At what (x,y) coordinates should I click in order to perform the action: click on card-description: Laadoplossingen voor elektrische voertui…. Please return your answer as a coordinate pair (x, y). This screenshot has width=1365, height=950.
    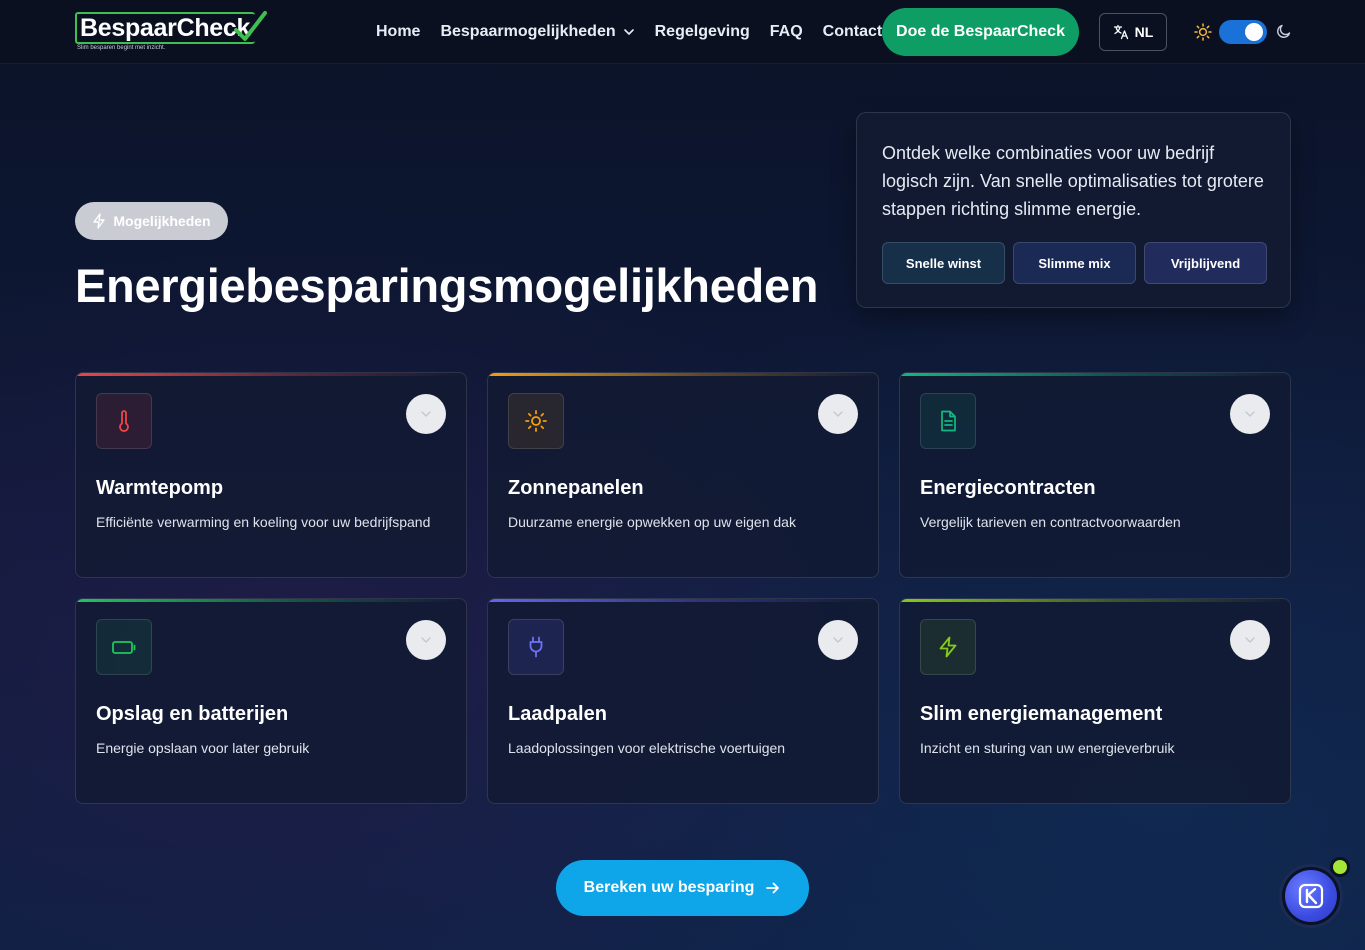
    Looking at the image, I should click on (647, 748).